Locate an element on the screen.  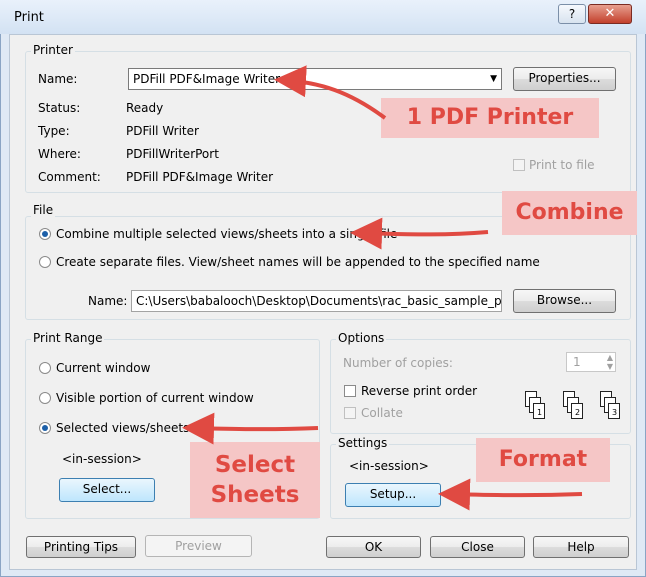
arrow-to-printer is located at coordinates (330, 92).